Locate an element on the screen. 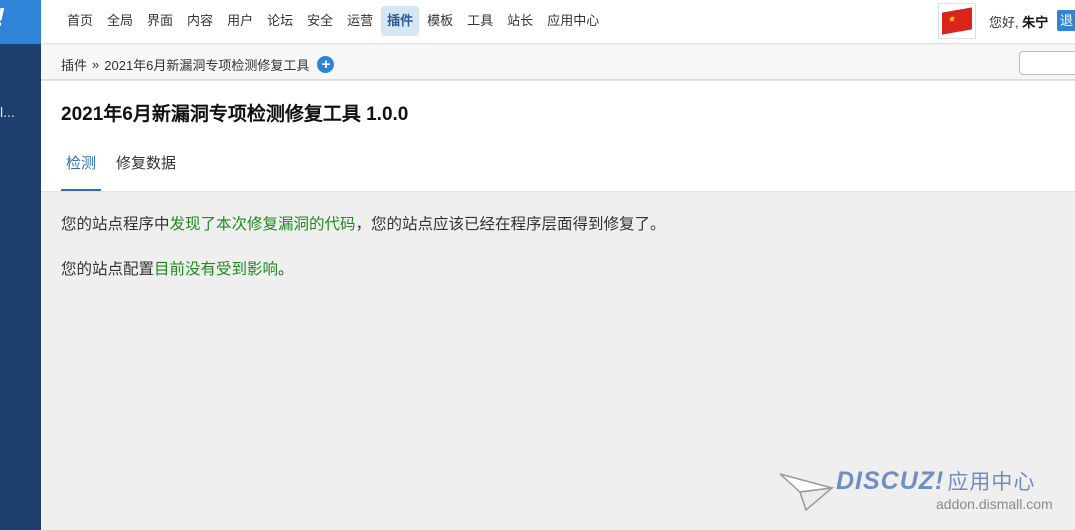 The height and width of the screenshot is (530, 1075). page-title: 2021年6月新漏洞专项检测修复工具 1.0.0 is located at coordinates (235, 114).